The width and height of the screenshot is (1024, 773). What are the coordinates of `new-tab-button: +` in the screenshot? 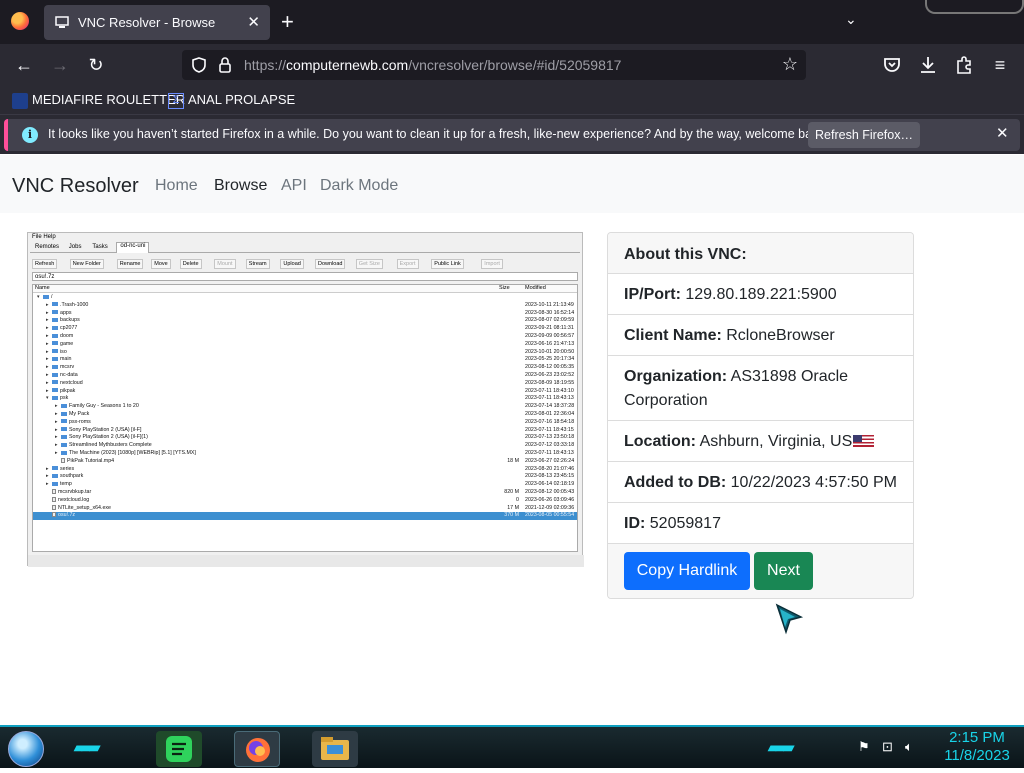 It's located at (287, 22).